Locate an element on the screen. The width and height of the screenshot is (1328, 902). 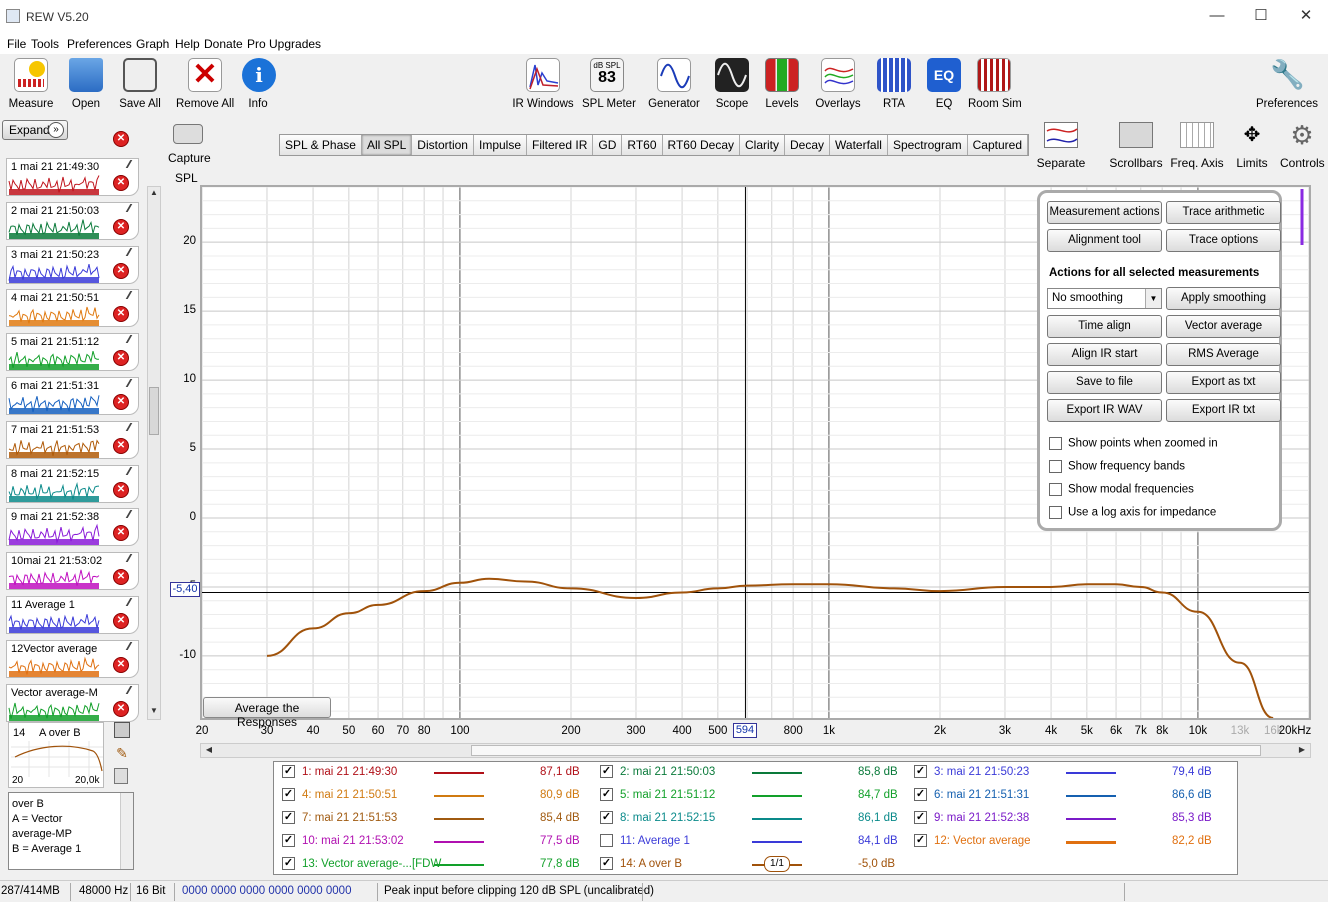
trace-options-button: Trace options is located at coordinates (1223, 240).